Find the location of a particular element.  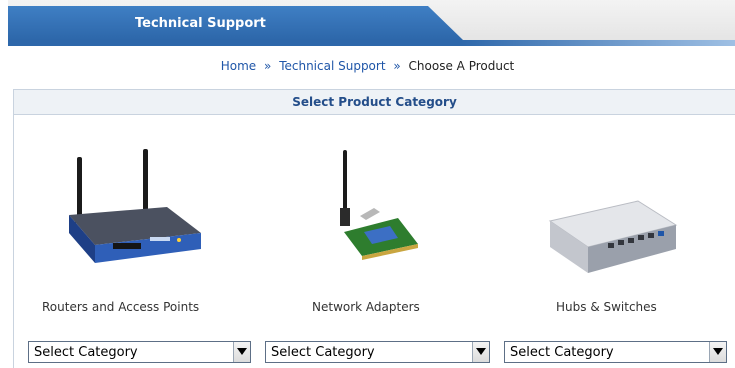

breadcrumb-home-link: Home is located at coordinates (238, 66).